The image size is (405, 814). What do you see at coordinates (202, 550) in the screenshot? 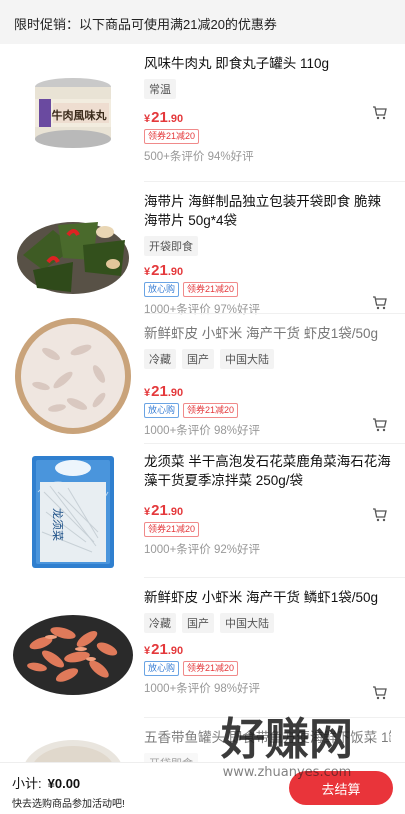
I see `review-summary: 1000+条评价 92%好评` at bounding box center [202, 550].